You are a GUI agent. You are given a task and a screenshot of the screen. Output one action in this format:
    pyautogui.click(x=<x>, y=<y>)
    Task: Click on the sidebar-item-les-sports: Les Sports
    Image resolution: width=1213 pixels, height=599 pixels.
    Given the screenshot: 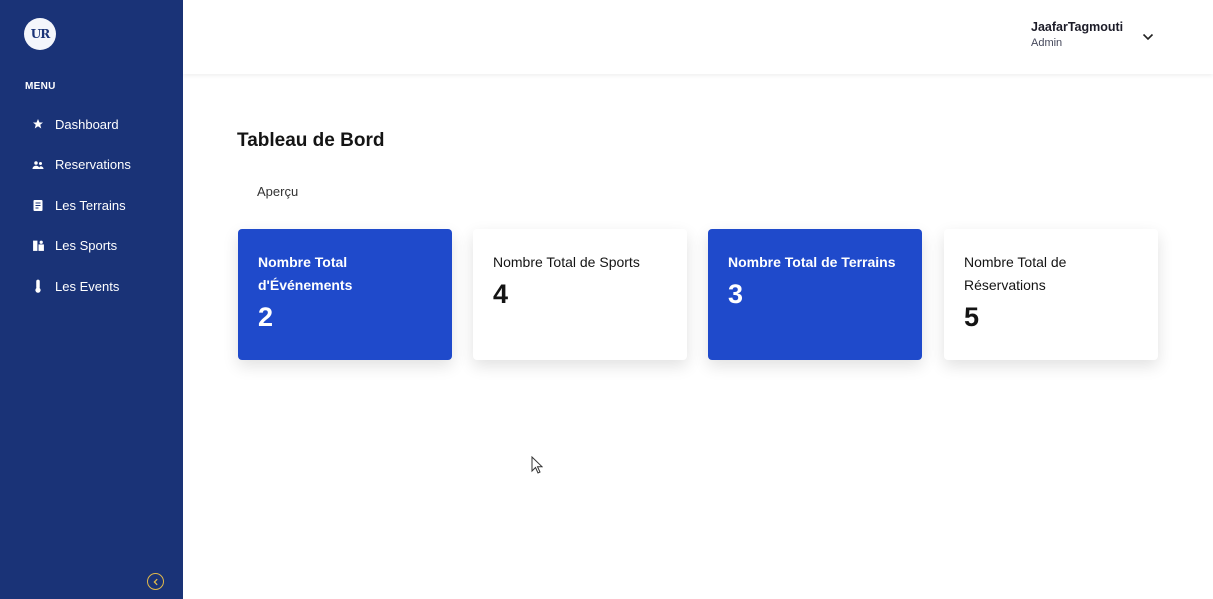 What is the action you would take?
    pyautogui.click(x=91, y=246)
    